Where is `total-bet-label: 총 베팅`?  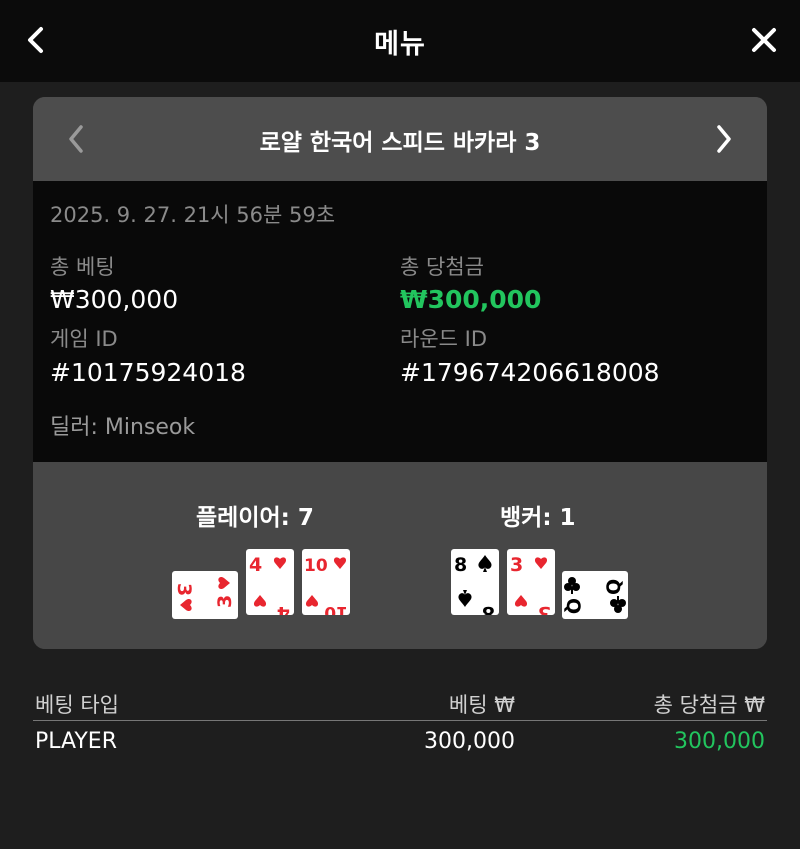 total-bet-label: 총 베팅 is located at coordinates (82, 267).